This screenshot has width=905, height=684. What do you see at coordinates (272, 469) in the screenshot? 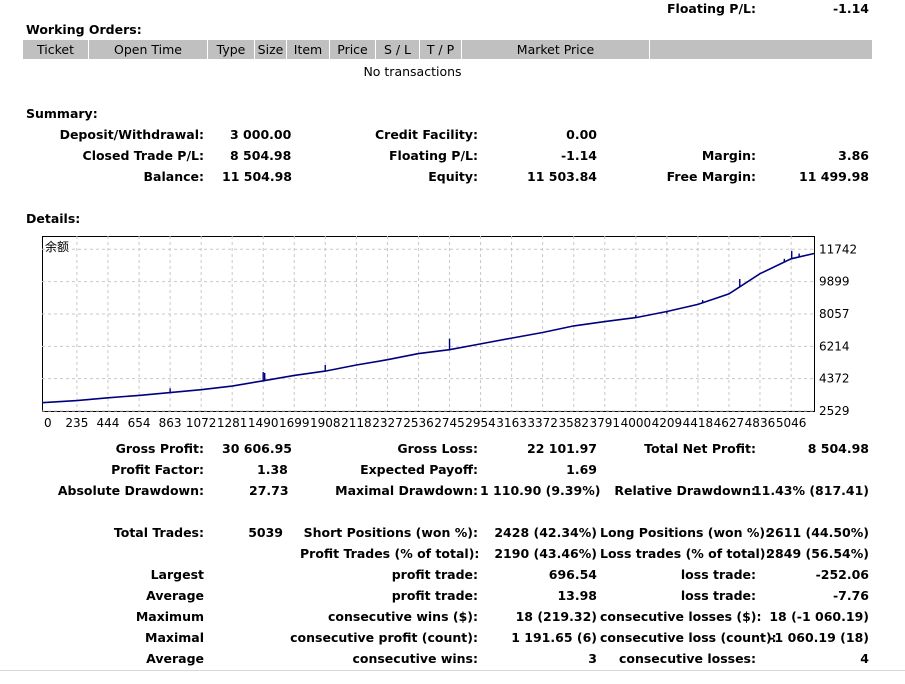
I see `profit-factor-value: 1.38` at bounding box center [272, 469].